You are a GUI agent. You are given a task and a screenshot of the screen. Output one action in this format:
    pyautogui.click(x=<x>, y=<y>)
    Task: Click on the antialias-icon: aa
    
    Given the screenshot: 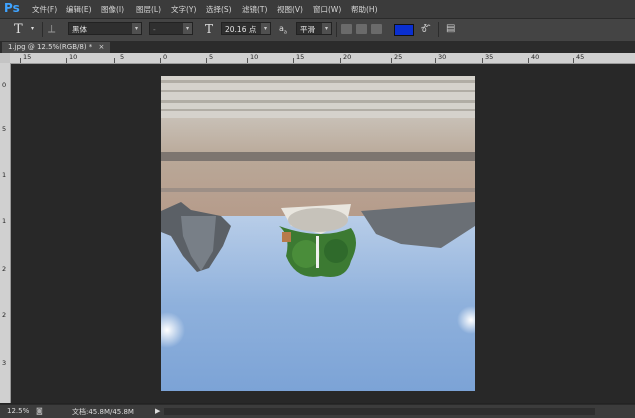 What is the action you would take?
    pyautogui.click(x=283, y=30)
    